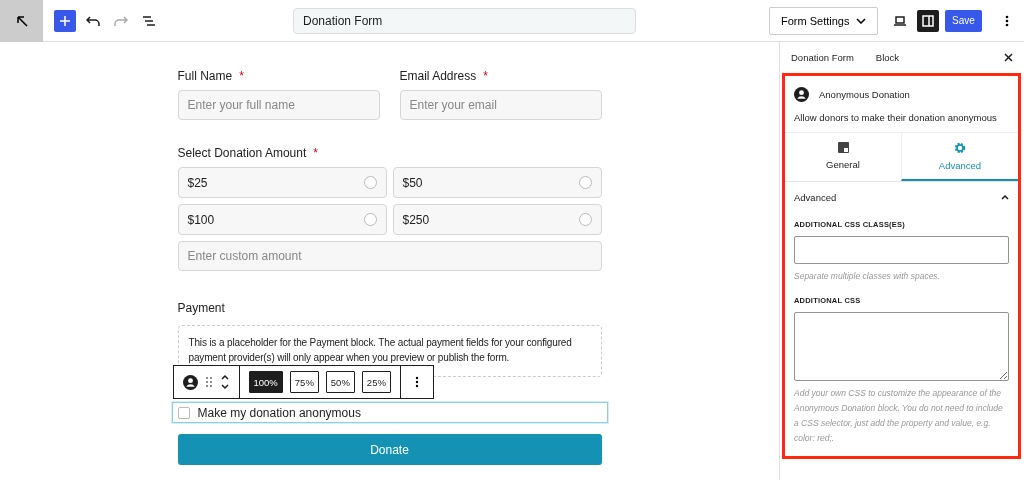 This screenshot has width=1024, height=480. I want to click on amount-option: $50, so click(497, 182).